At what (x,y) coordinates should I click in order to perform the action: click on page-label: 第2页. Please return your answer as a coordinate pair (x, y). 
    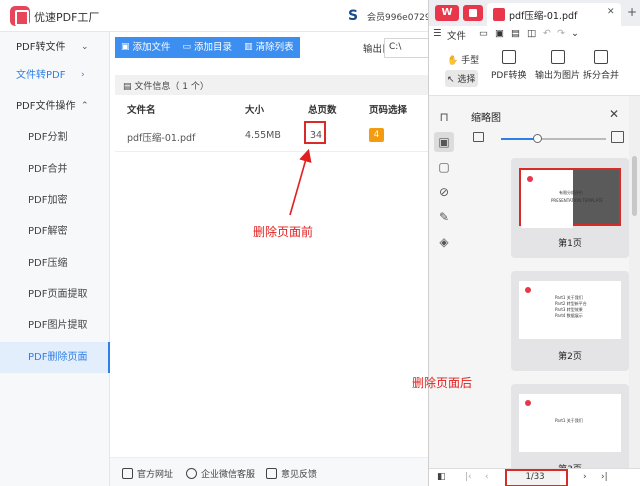
    Looking at the image, I should click on (570, 357).